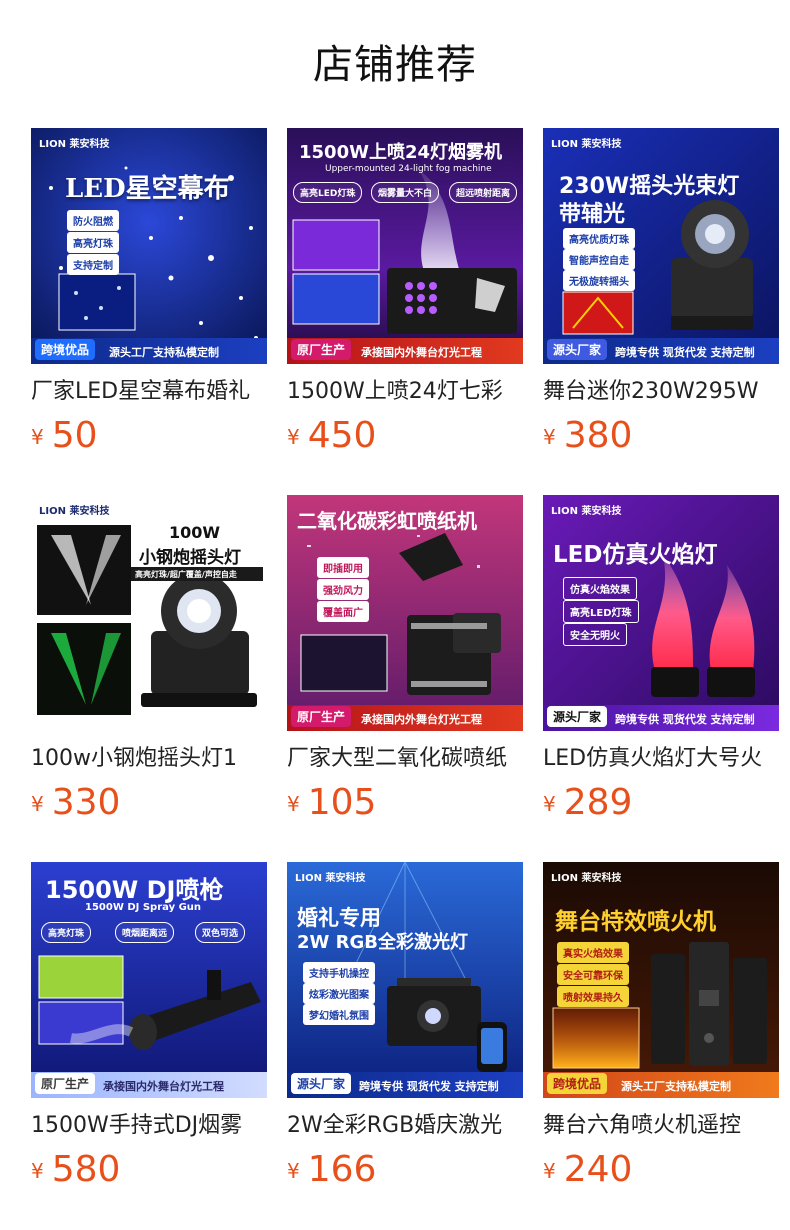  Describe the element at coordinates (401, 152) in the screenshot. I see `image-headline: 1500W上喷24灯烟雾机` at that location.